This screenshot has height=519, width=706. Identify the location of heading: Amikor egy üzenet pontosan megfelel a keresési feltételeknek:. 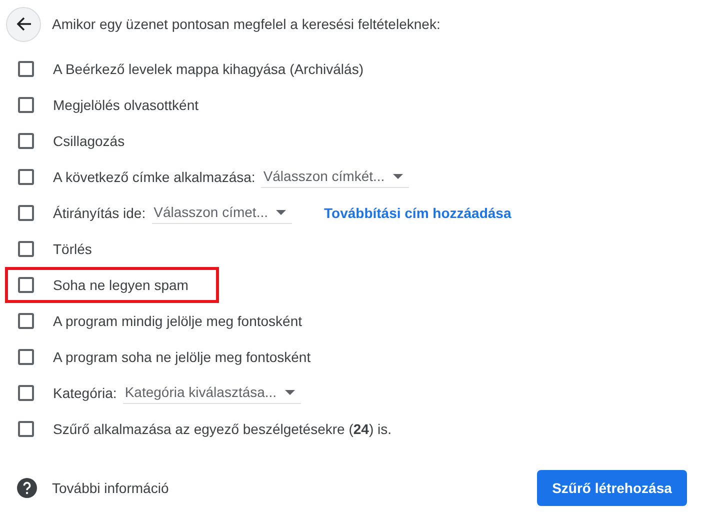
(246, 24).